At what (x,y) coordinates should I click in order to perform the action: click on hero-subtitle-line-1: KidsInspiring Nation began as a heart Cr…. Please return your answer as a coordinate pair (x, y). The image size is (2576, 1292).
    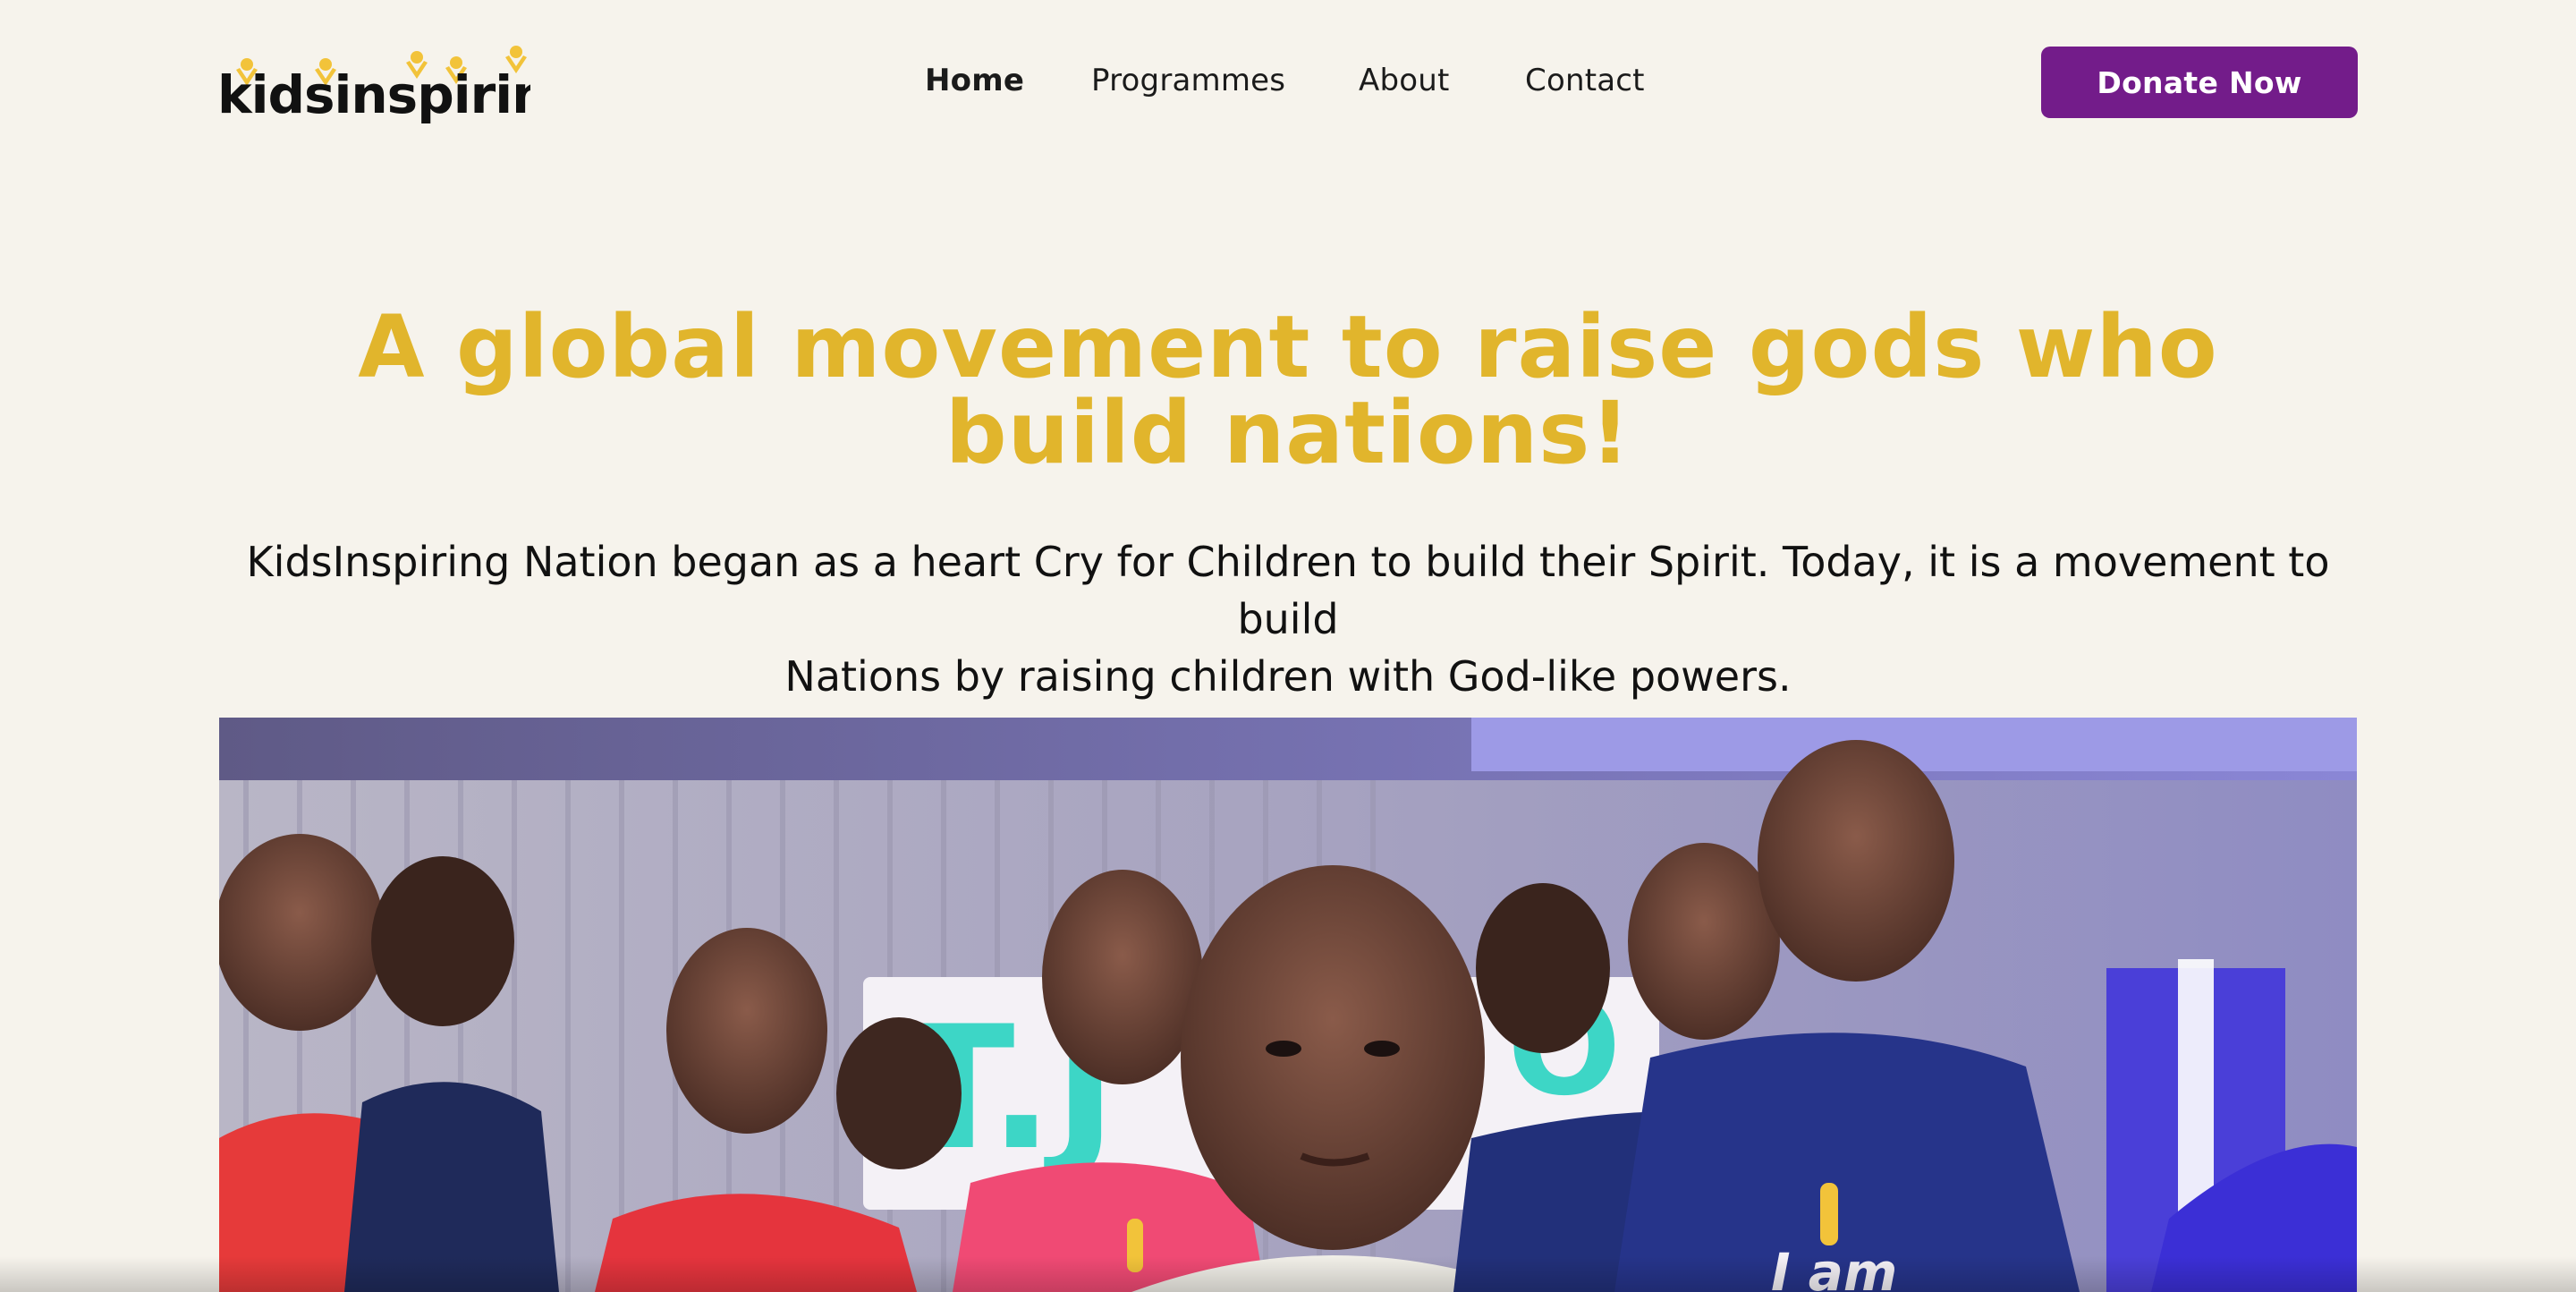
    Looking at the image, I should click on (1288, 590).